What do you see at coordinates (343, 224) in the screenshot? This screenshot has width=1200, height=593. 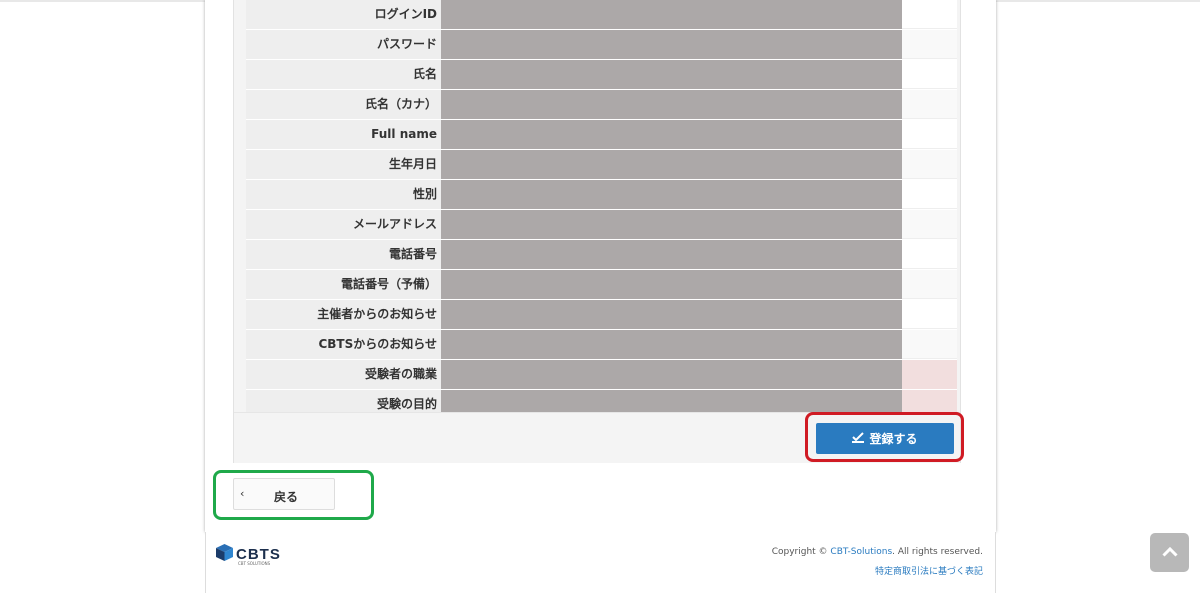 I see `row-label: メールアドレス` at bounding box center [343, 224].